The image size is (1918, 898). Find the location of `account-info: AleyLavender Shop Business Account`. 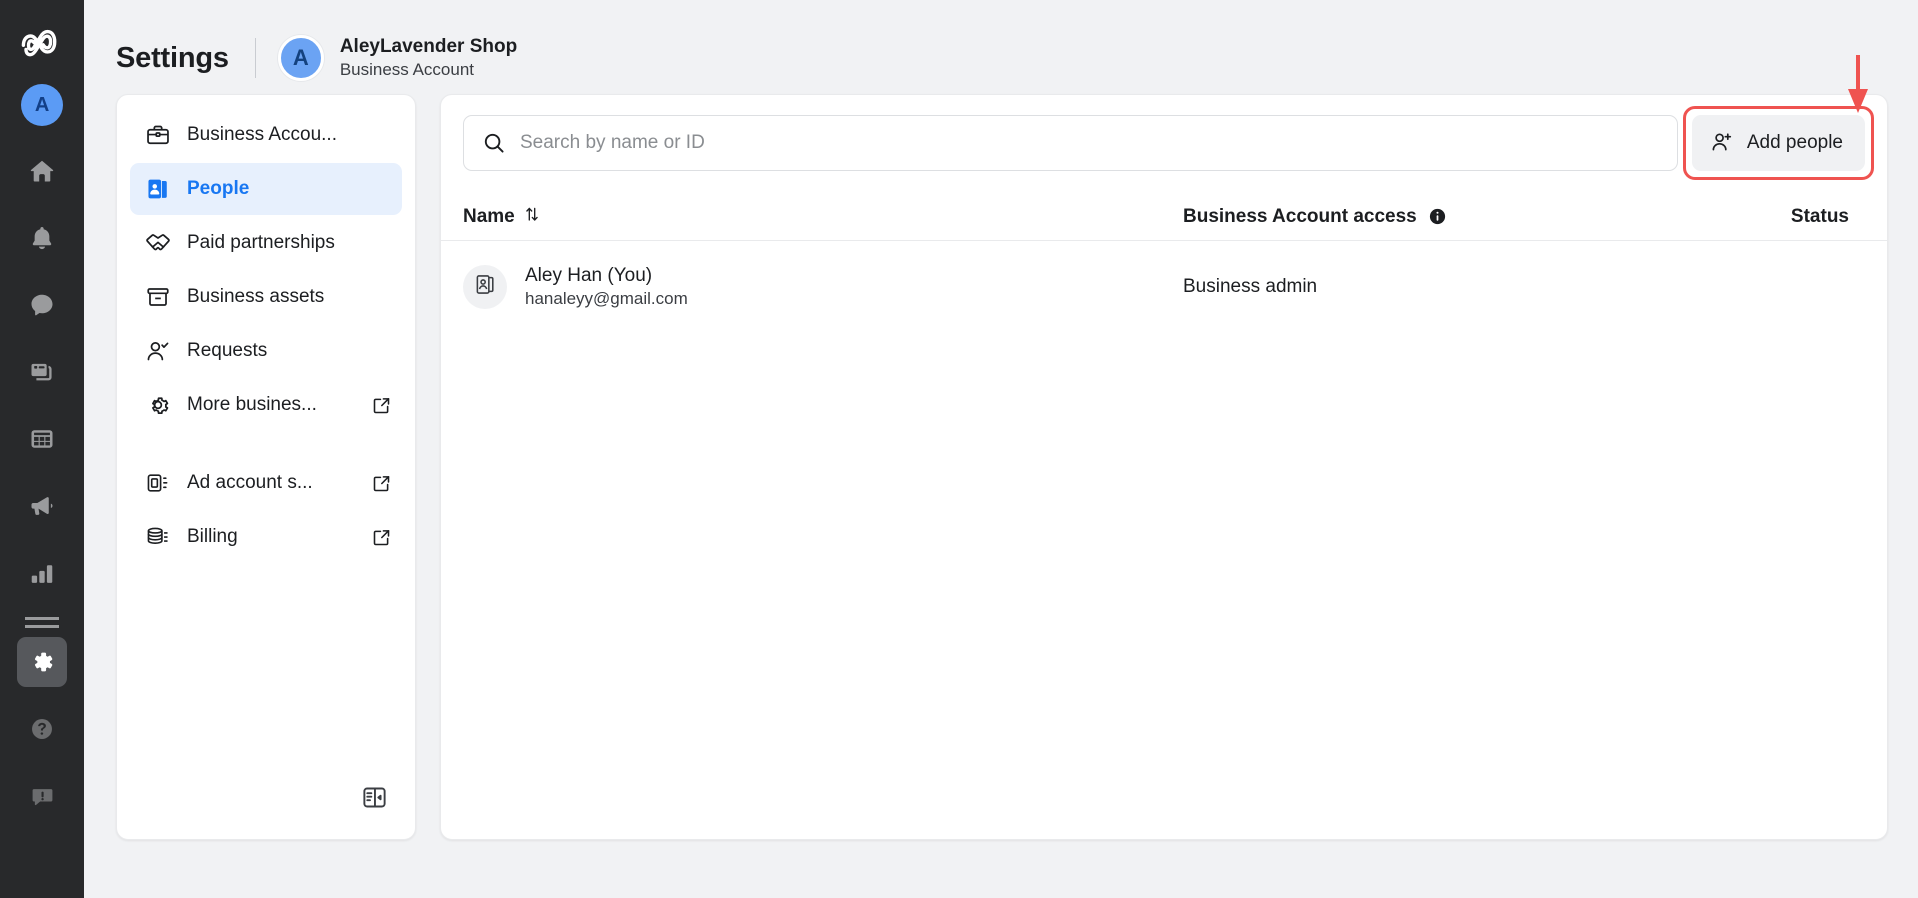

account-info: AleyLavender Shop Business Account is located at coordinates (428, 58).